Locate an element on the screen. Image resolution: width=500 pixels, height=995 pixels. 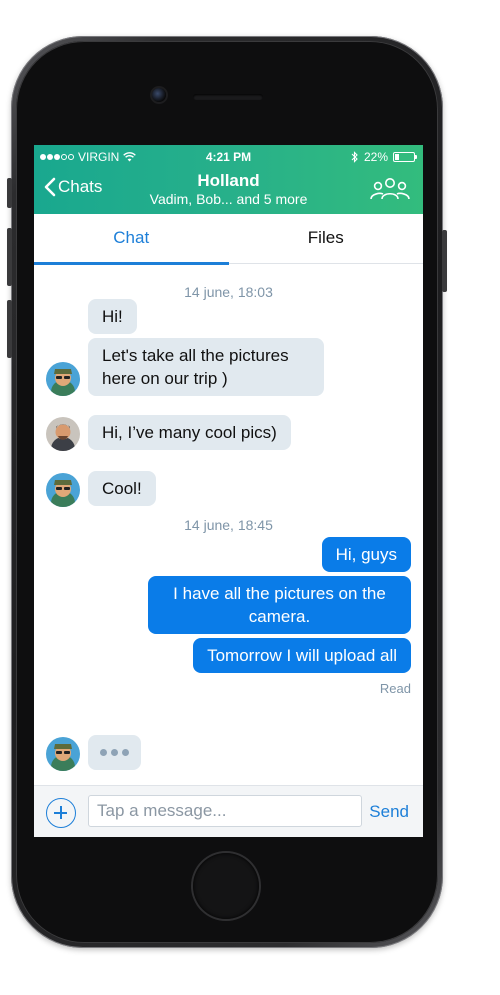
date-separator: 14 june, 18:45 is located at coordinates (228, 525).